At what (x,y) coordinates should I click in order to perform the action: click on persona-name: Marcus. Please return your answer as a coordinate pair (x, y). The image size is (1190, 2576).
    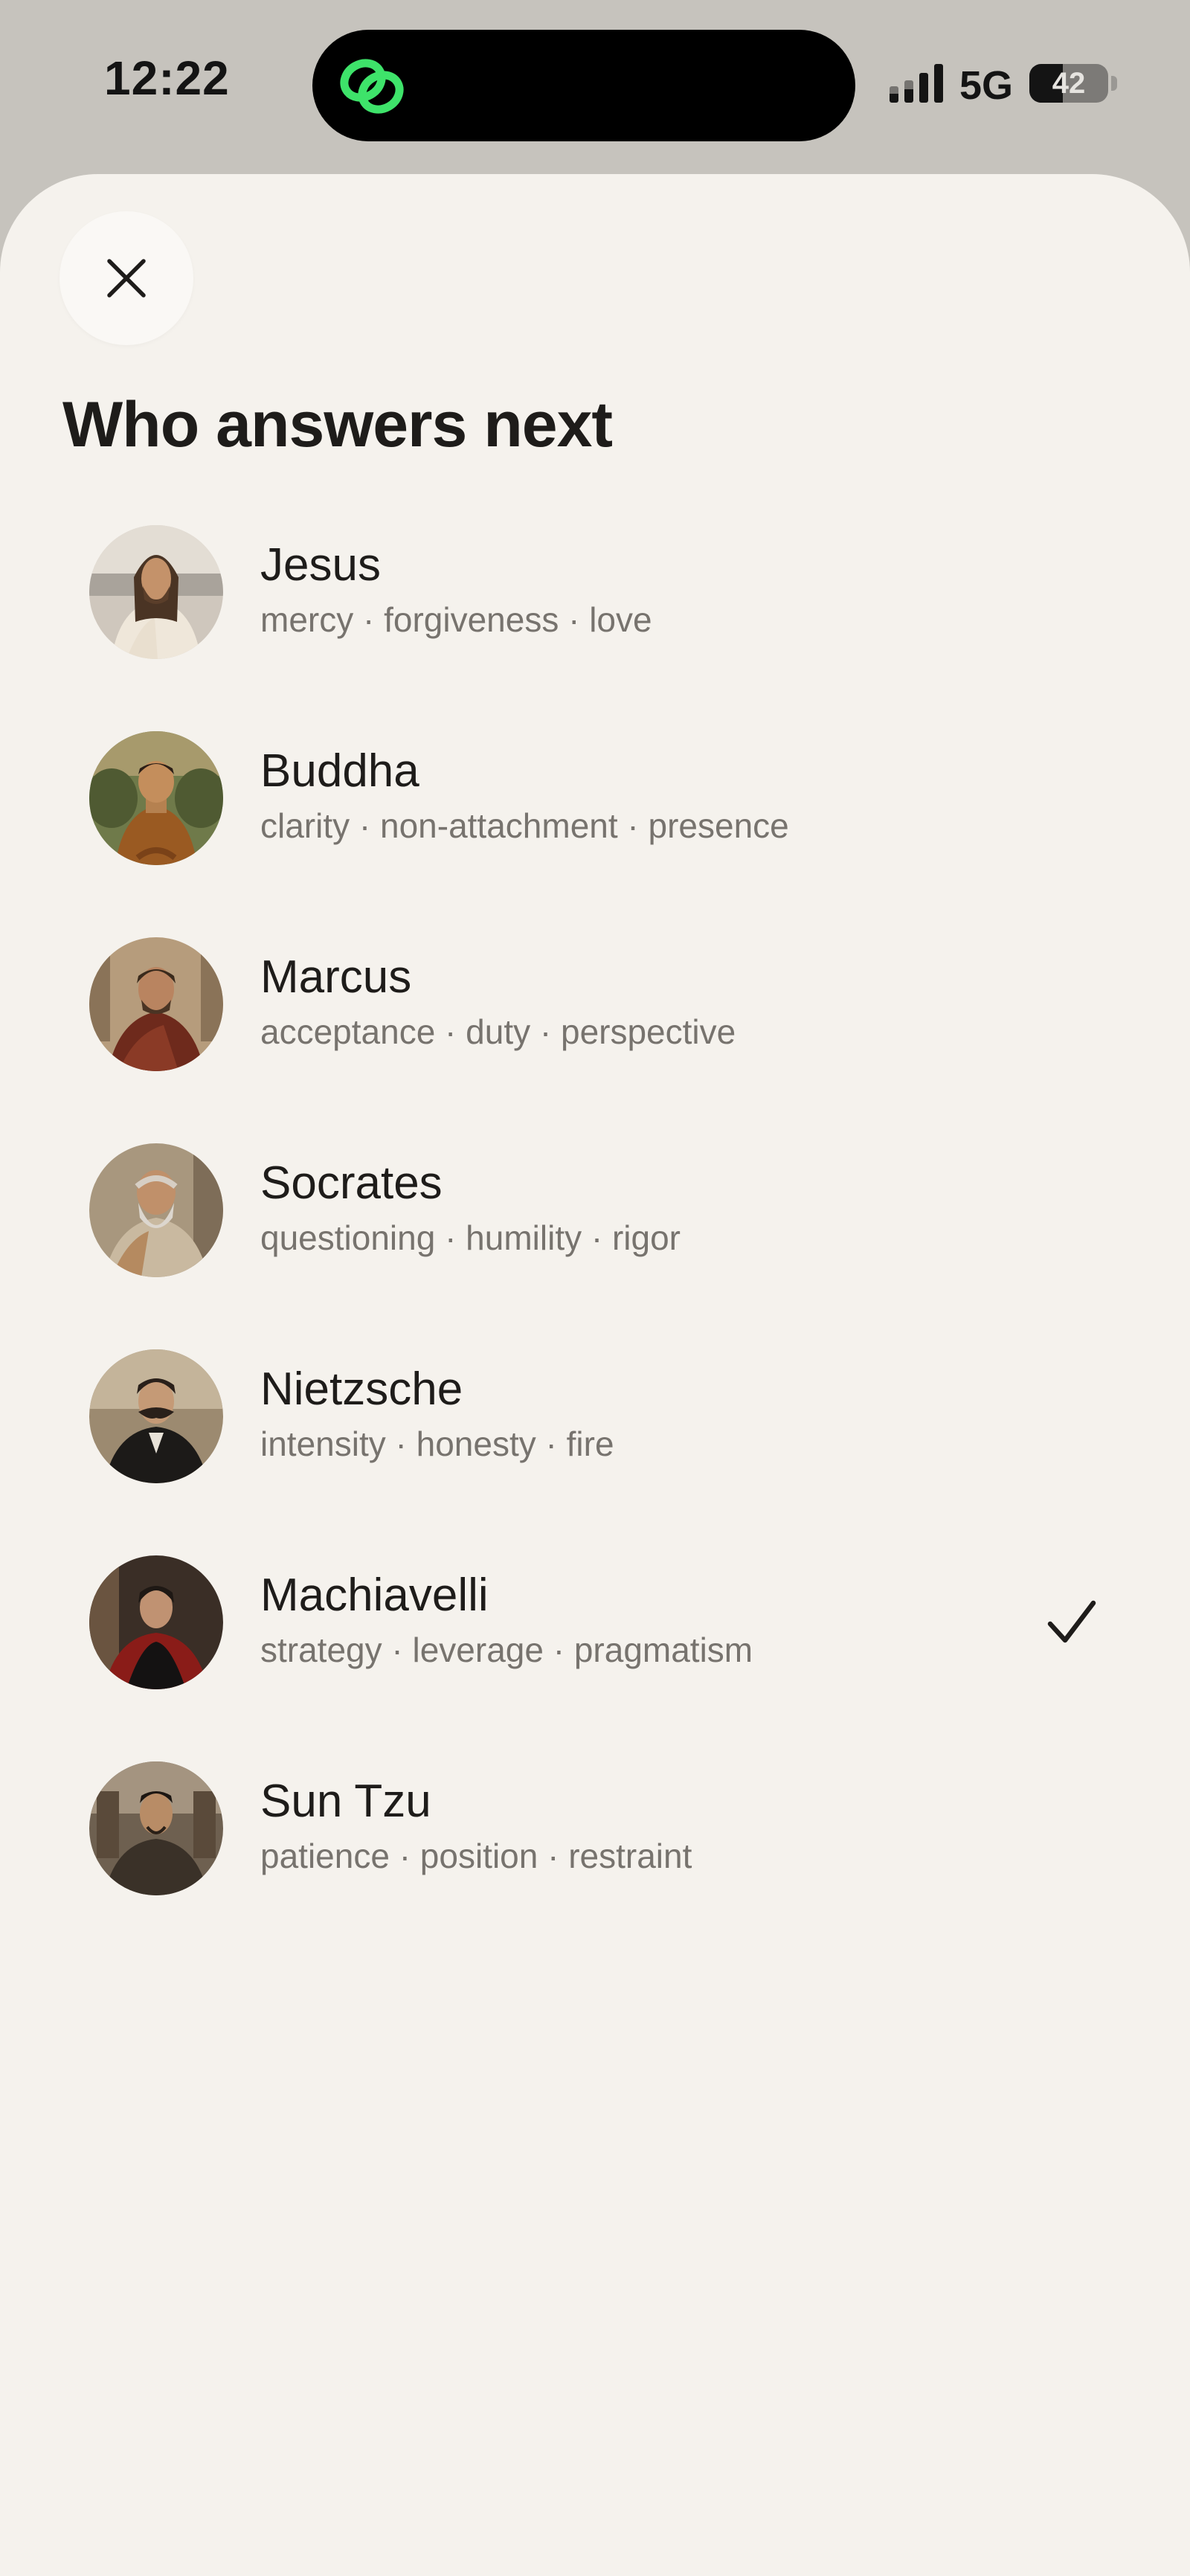
    Looking at the image, I should click on (336, 977).